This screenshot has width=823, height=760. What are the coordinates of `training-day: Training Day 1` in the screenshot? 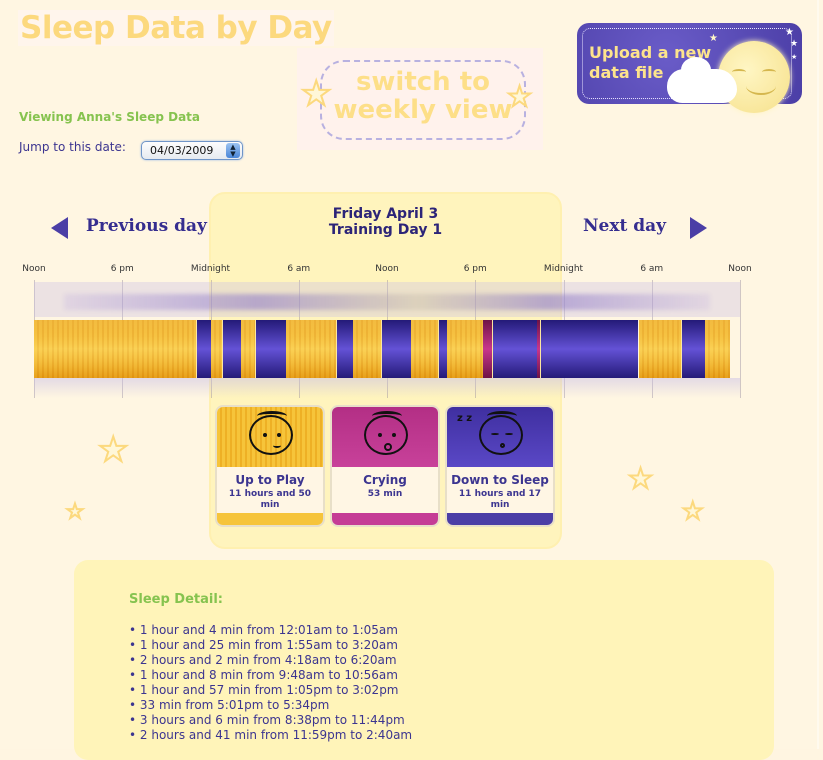 It's located at (385, 230).